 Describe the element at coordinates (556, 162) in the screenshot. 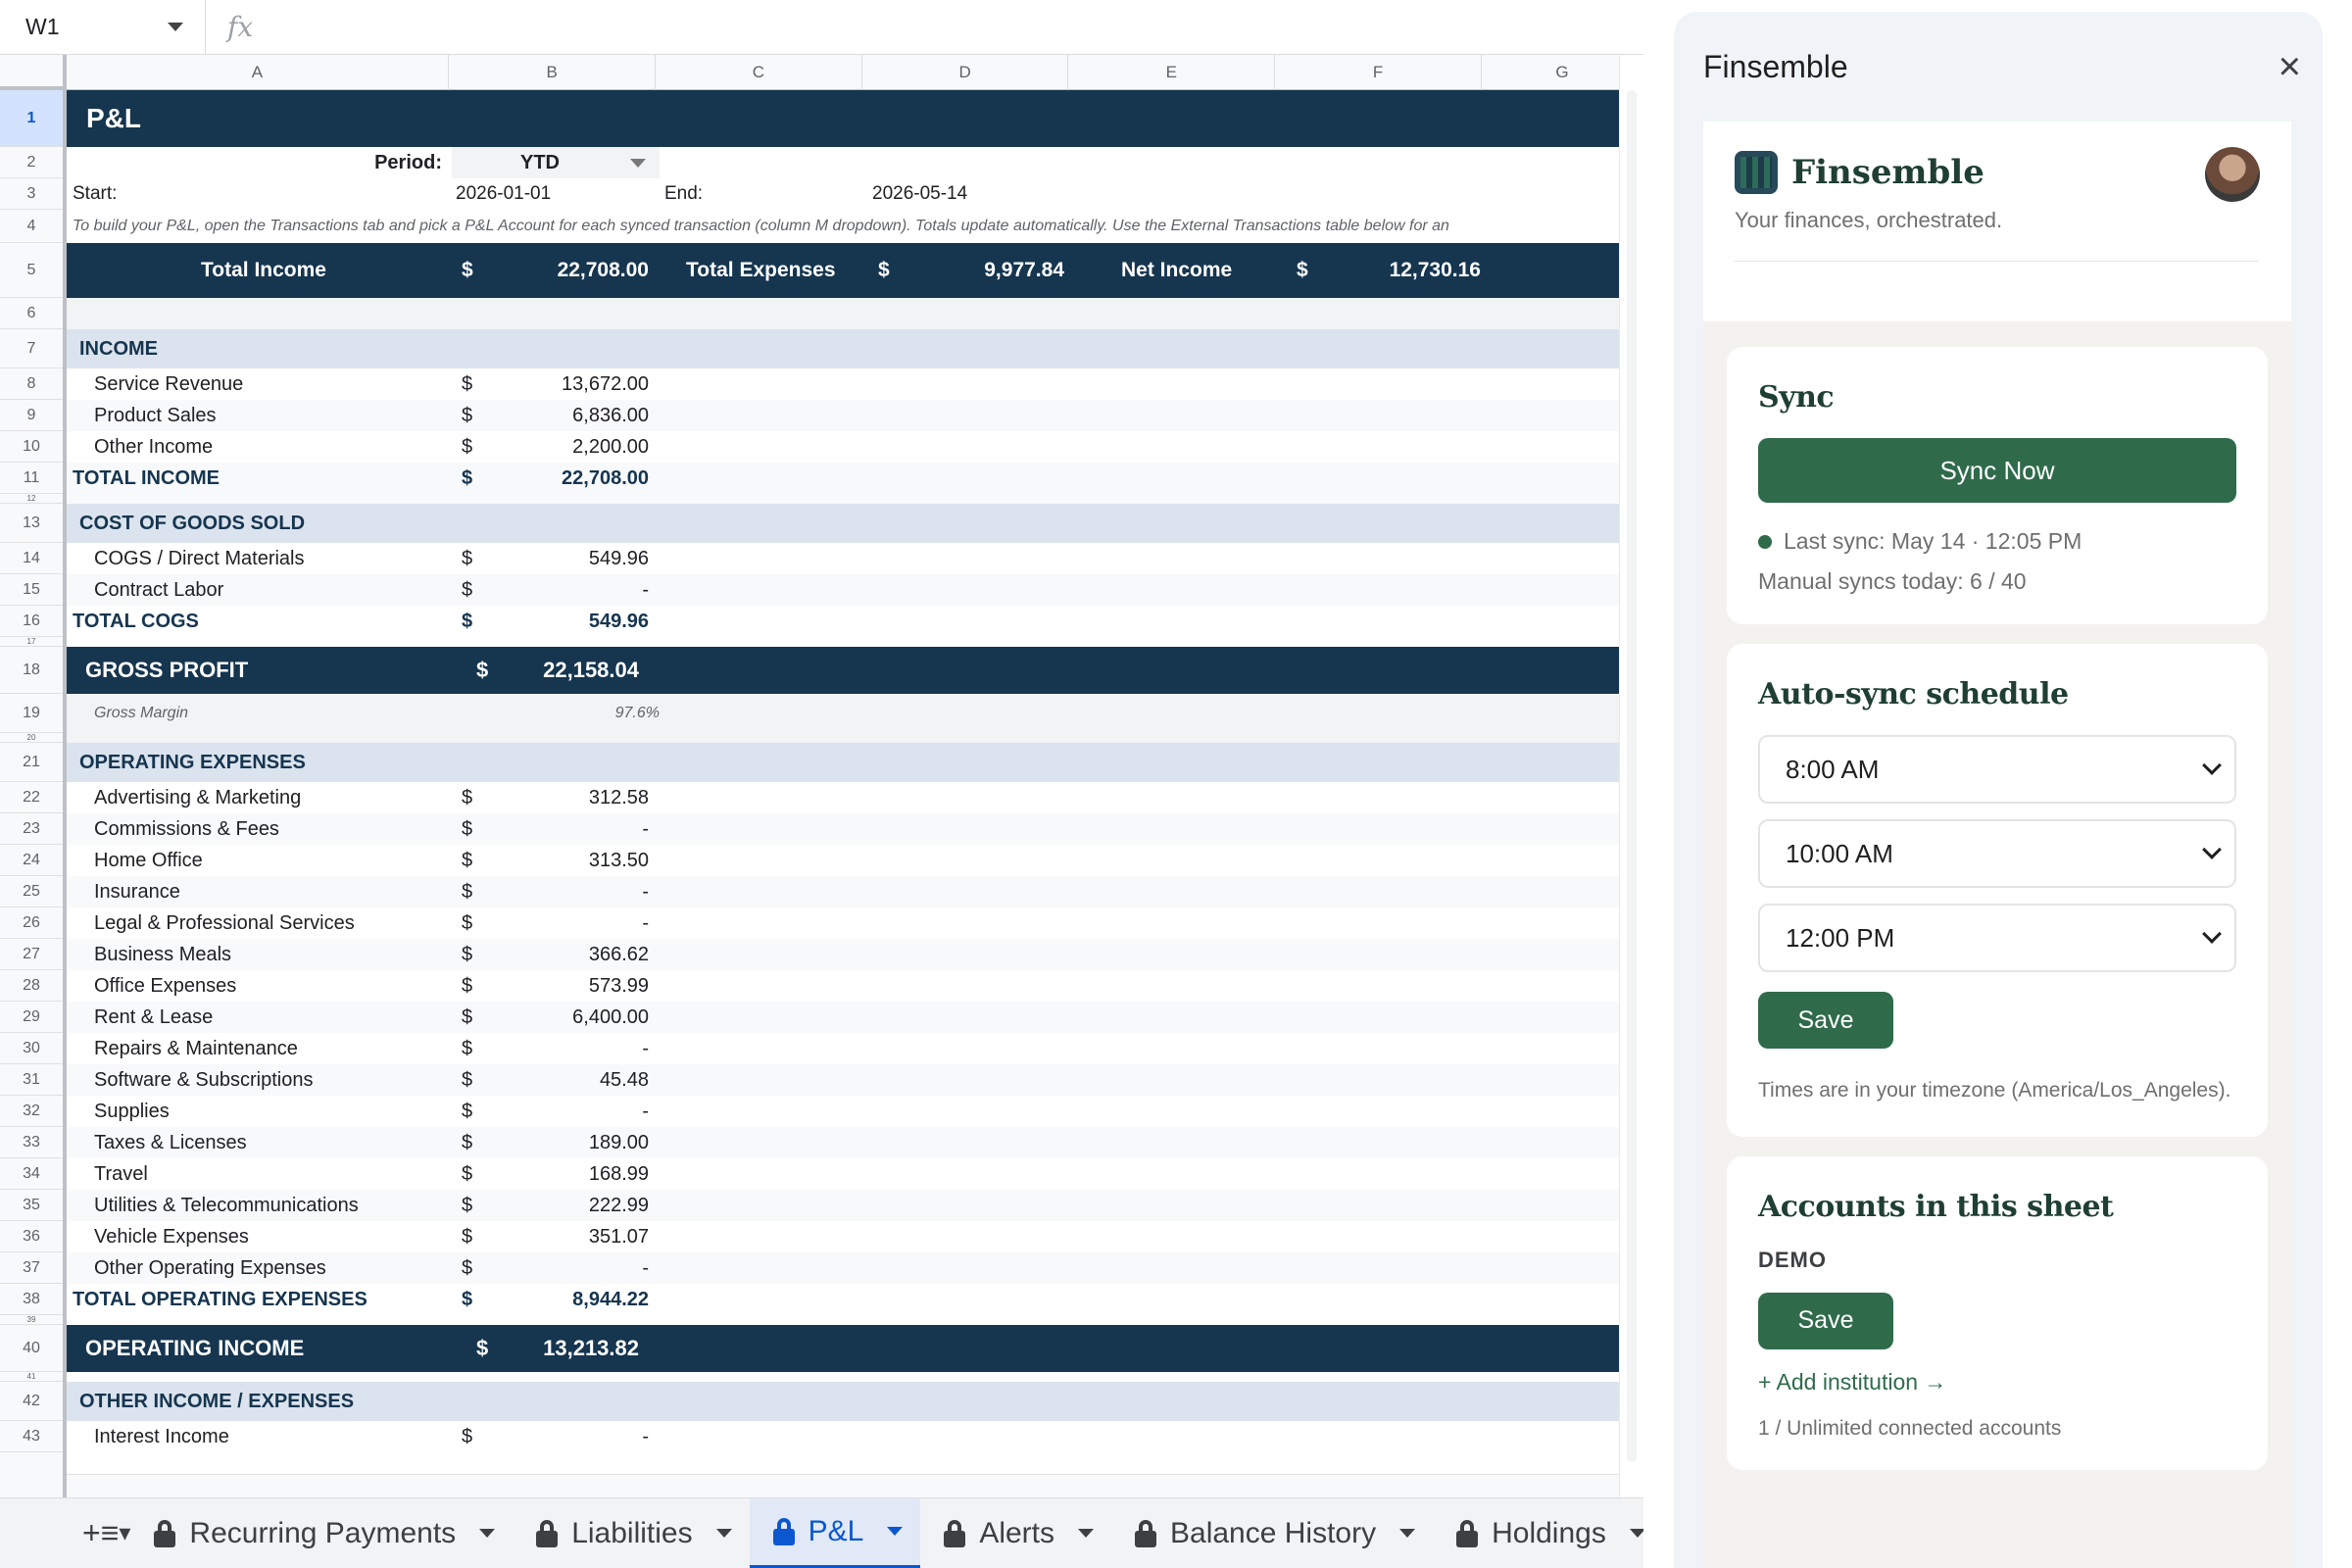

I see `period-dropdown: YTD` at that location.